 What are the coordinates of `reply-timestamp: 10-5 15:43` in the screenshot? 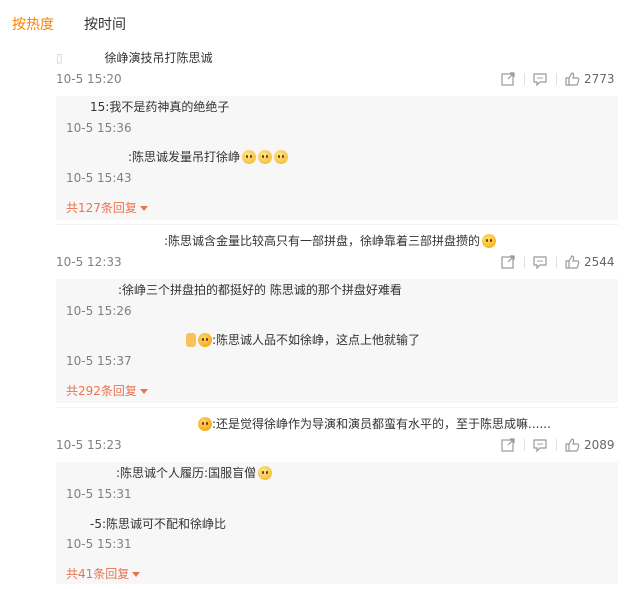 It's located at (99, 178).